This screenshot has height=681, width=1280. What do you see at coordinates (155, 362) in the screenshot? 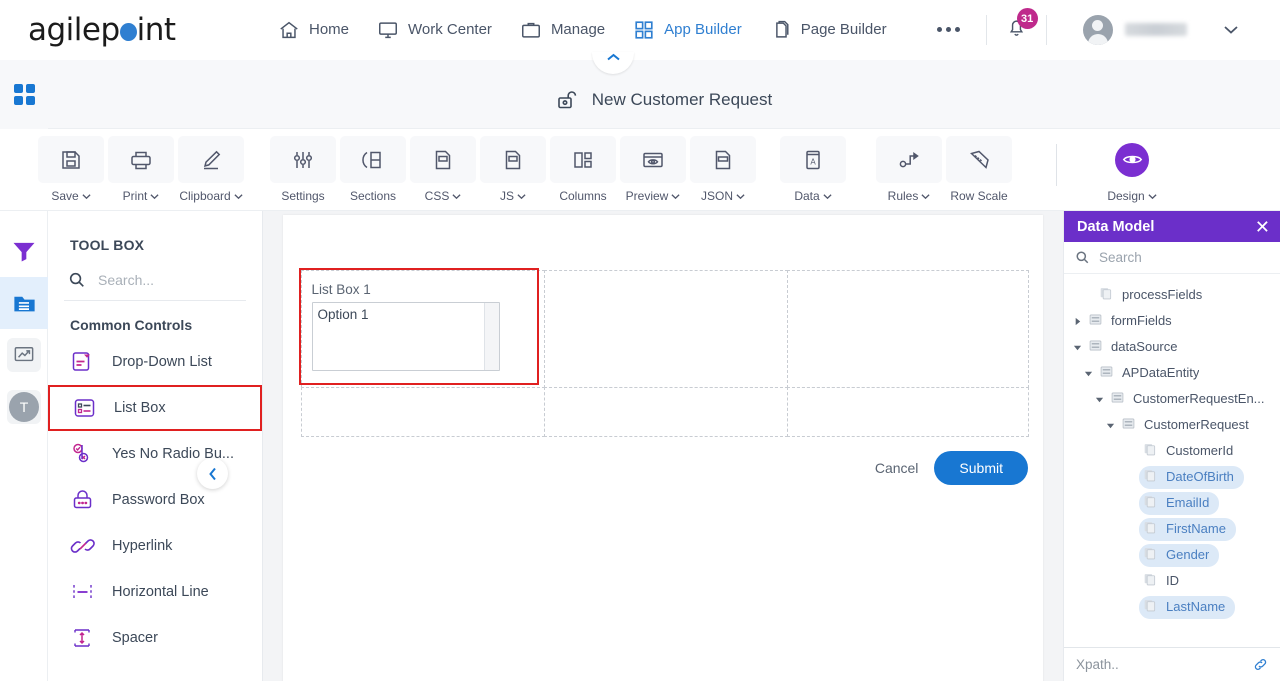
I see `toolbox-item-drop-down-list: Drop-Down List` at bounding box center [155, 362].